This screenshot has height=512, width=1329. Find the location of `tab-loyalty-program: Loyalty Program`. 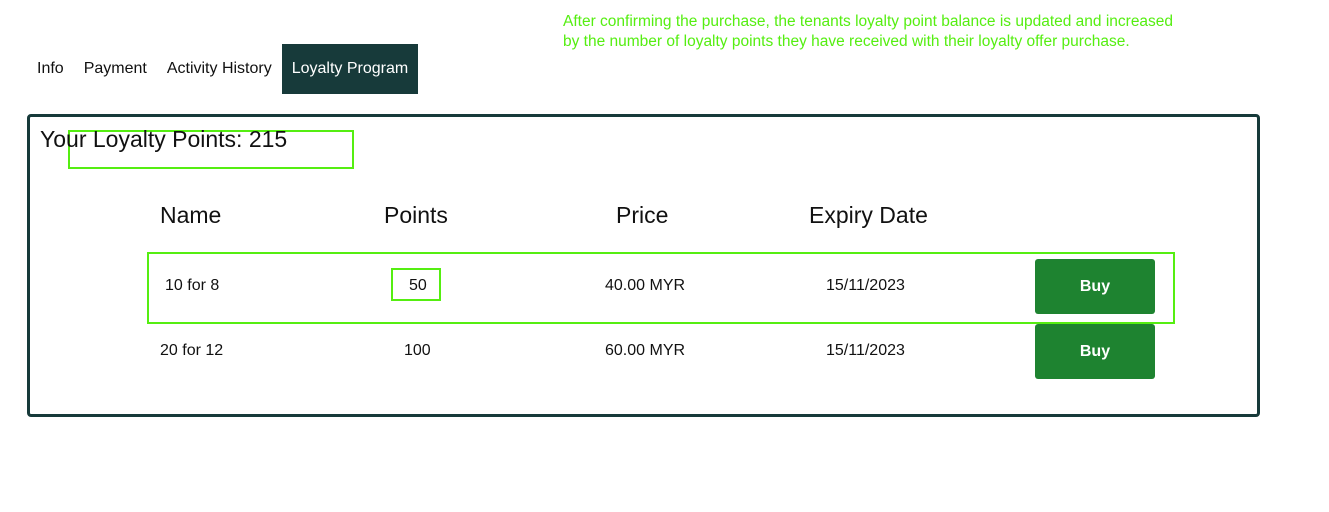

tab-loyalty-program: Loyalty Program is located at coordinates (350, 69).